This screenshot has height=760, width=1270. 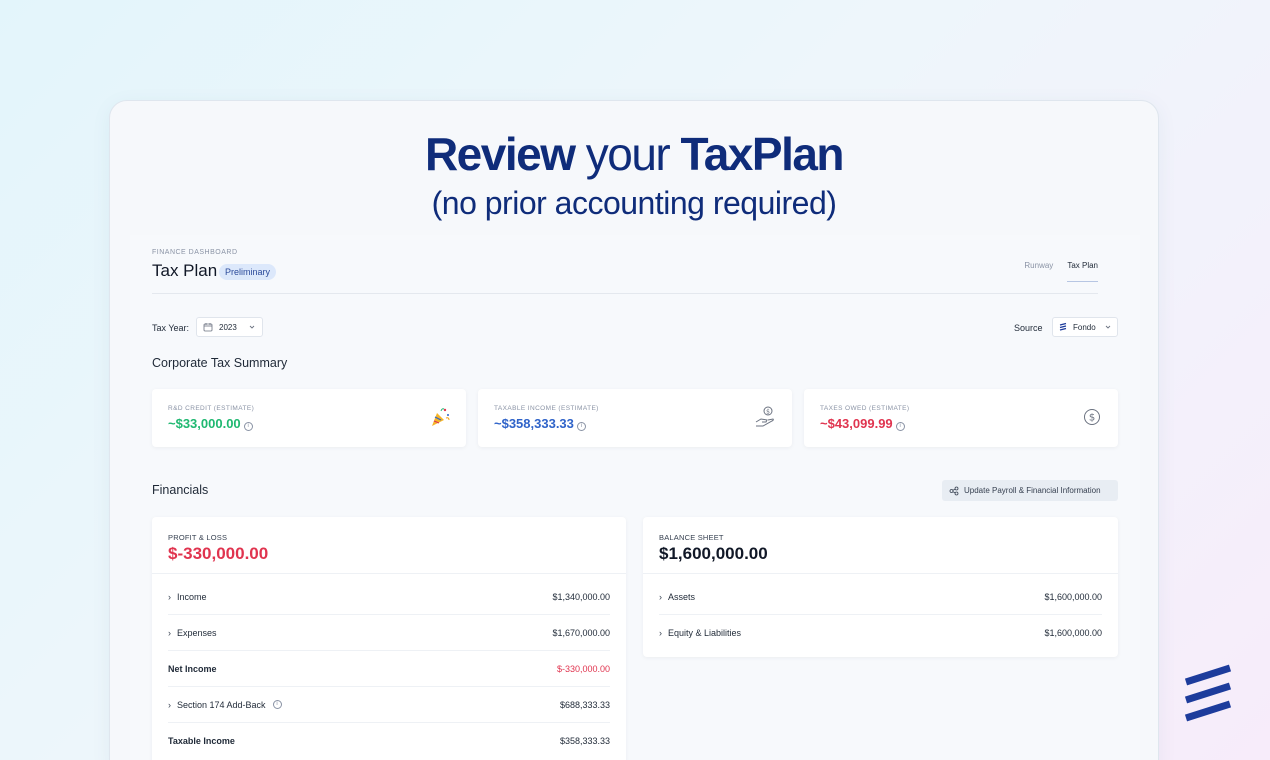 I want to click on row-label: Taxable Income, so click(x=201, y=741).